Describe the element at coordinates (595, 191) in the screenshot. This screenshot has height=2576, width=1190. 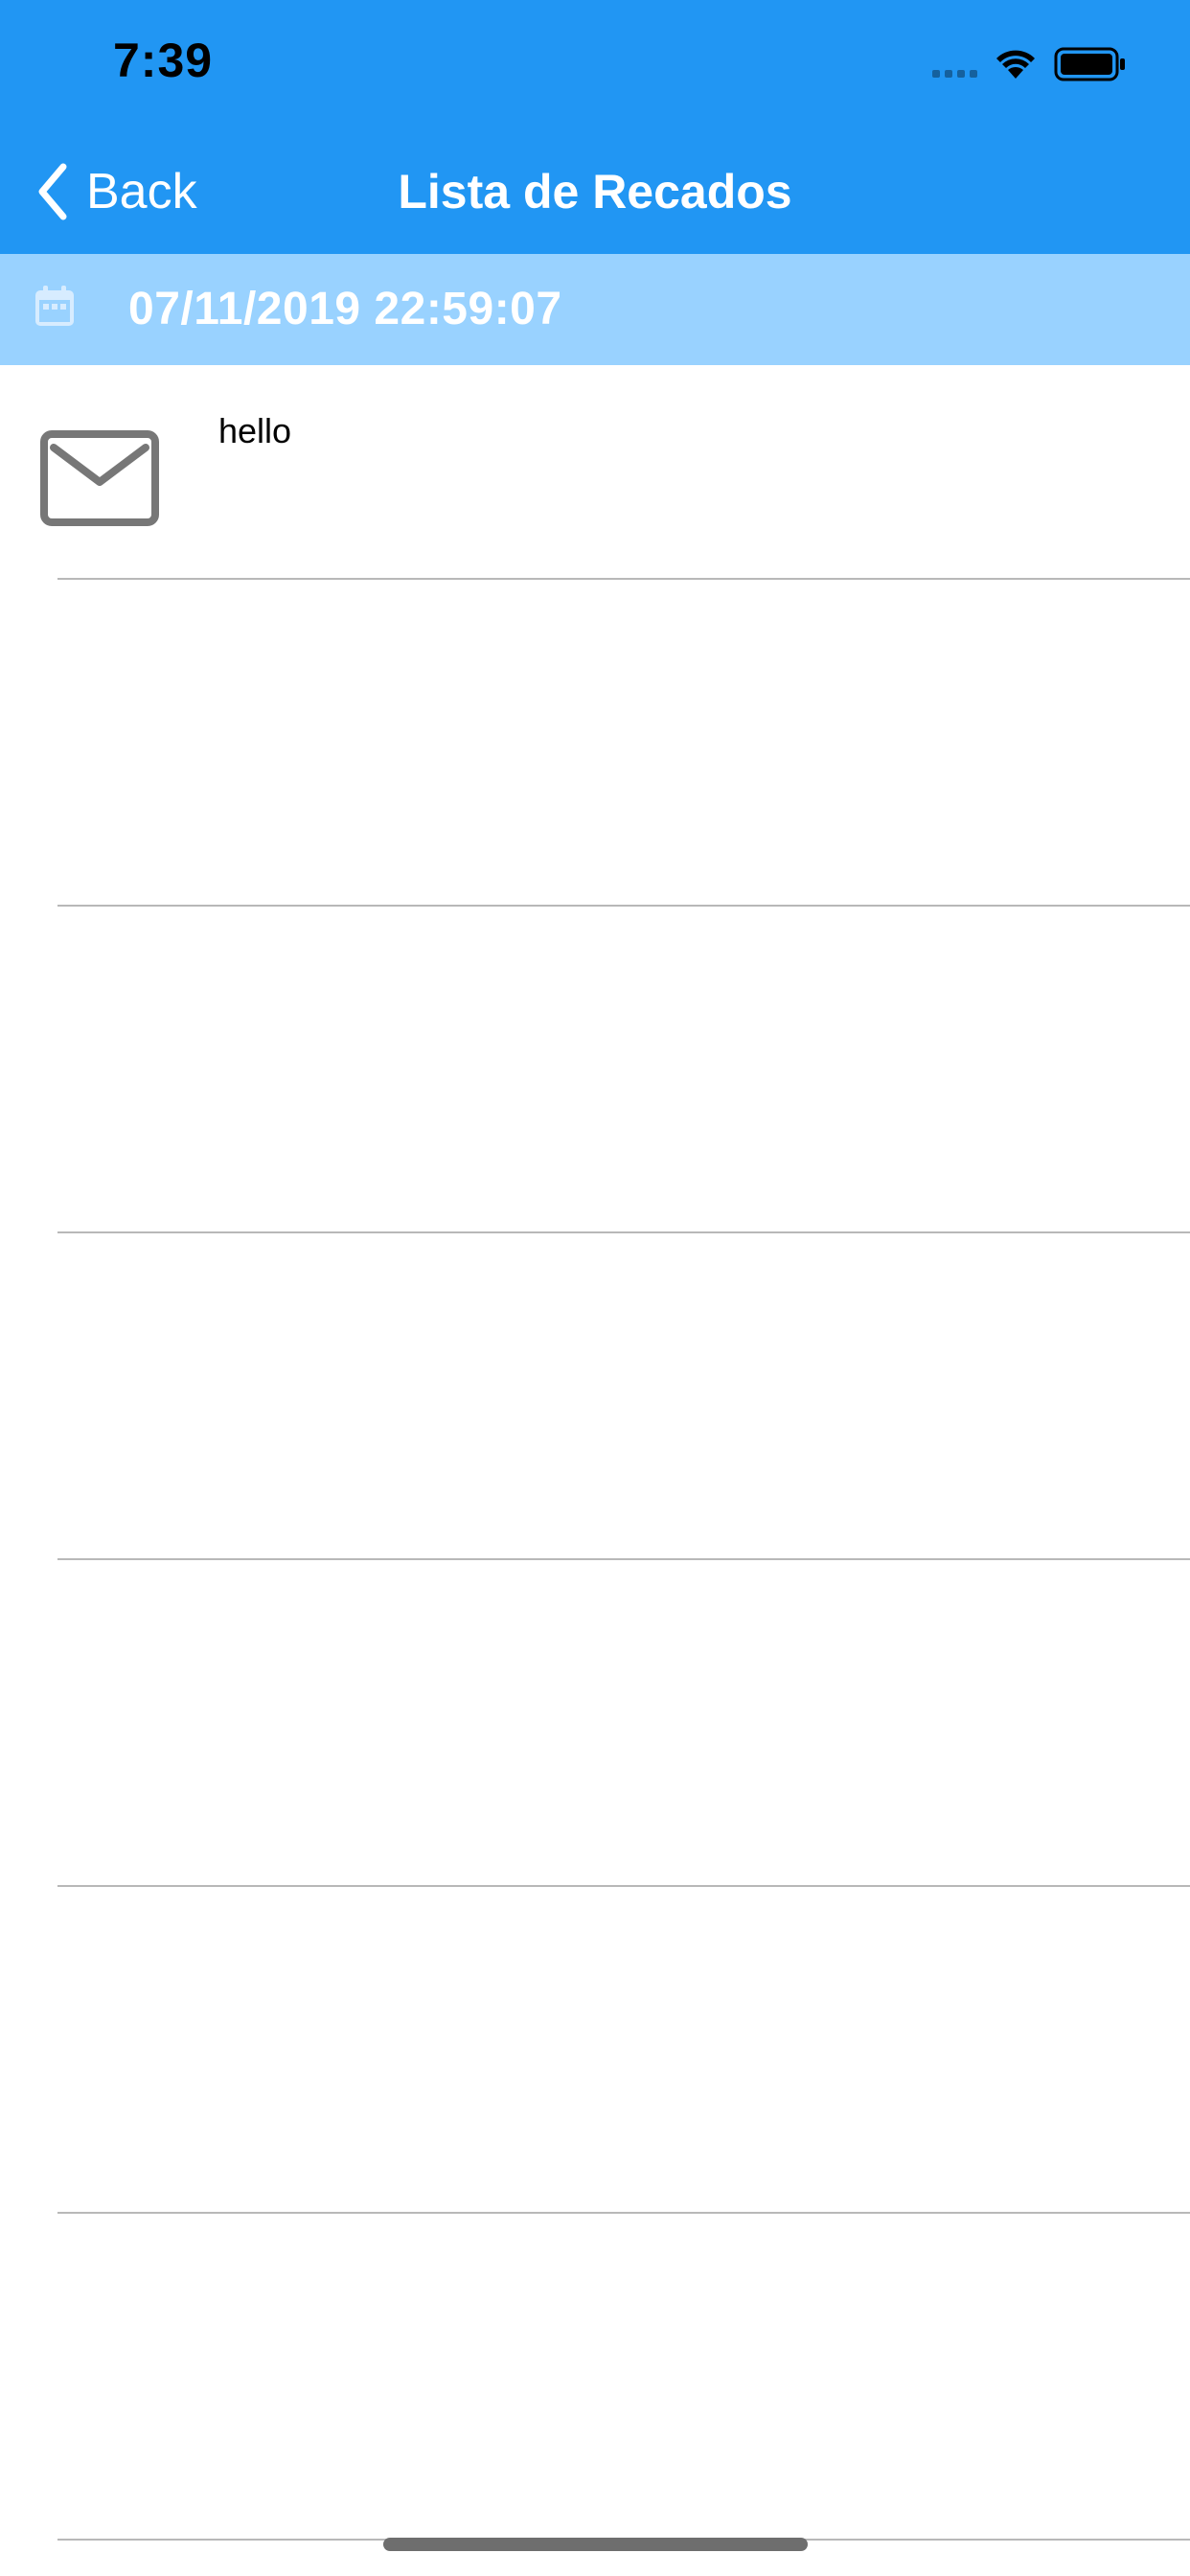
I see `page-title: Lista de Recados` at that location.